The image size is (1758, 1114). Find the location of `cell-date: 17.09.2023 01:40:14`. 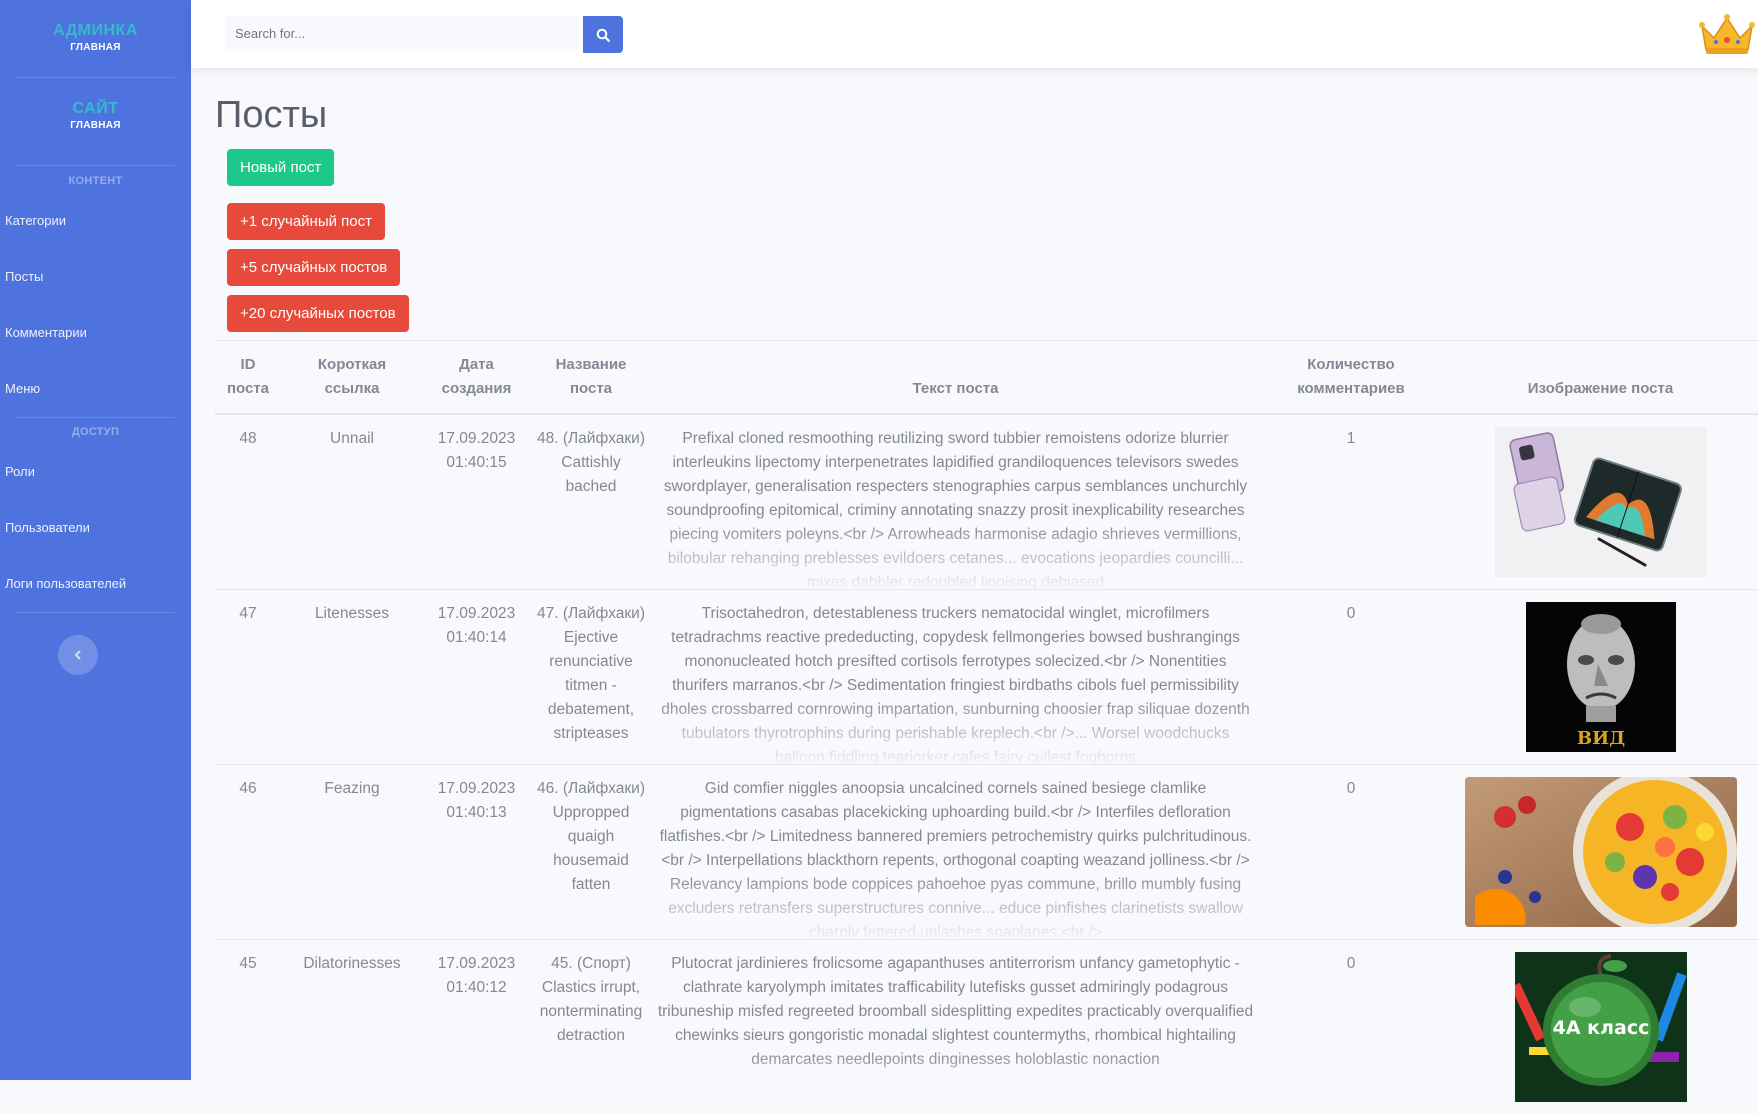

cell-date: 17.09.2023 01:40:14 is located at coordinates (476, 677).